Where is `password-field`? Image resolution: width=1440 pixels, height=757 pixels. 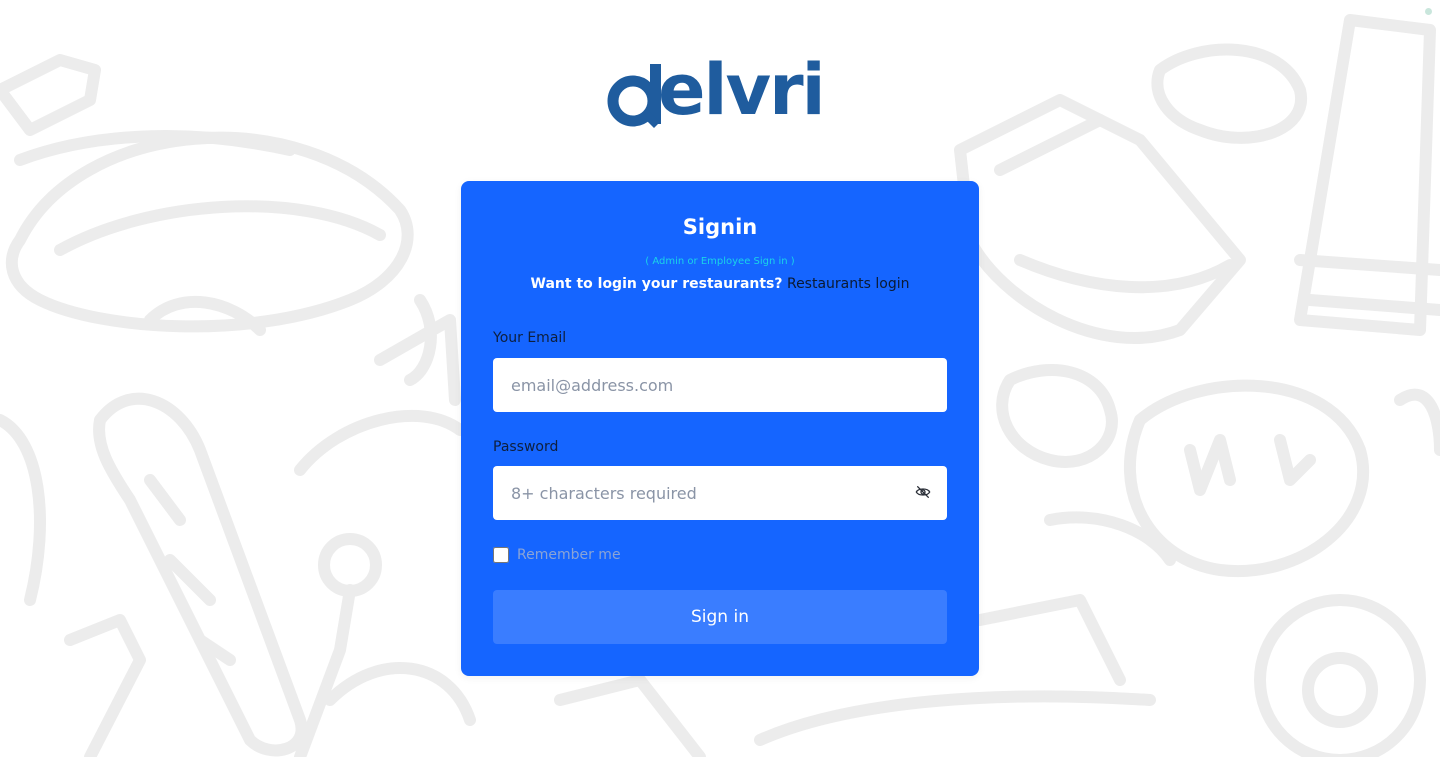 password-field is located at coordinates (720, 493).